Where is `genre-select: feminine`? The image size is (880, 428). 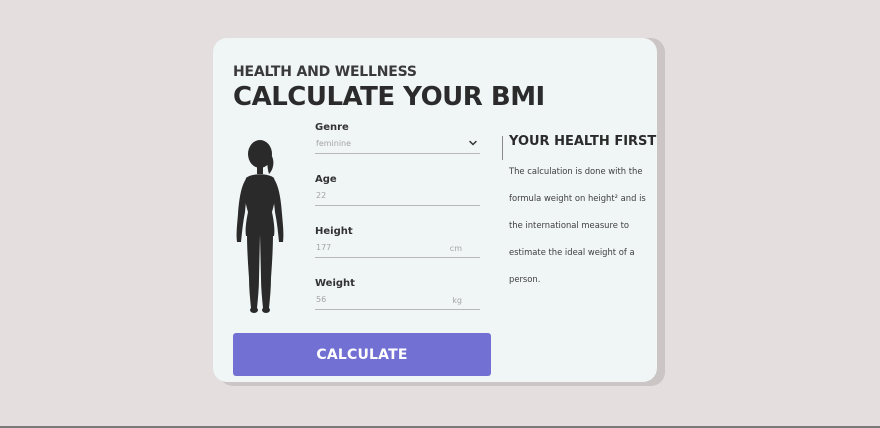
genre-select: feminine is located at coordinates (397, 145).